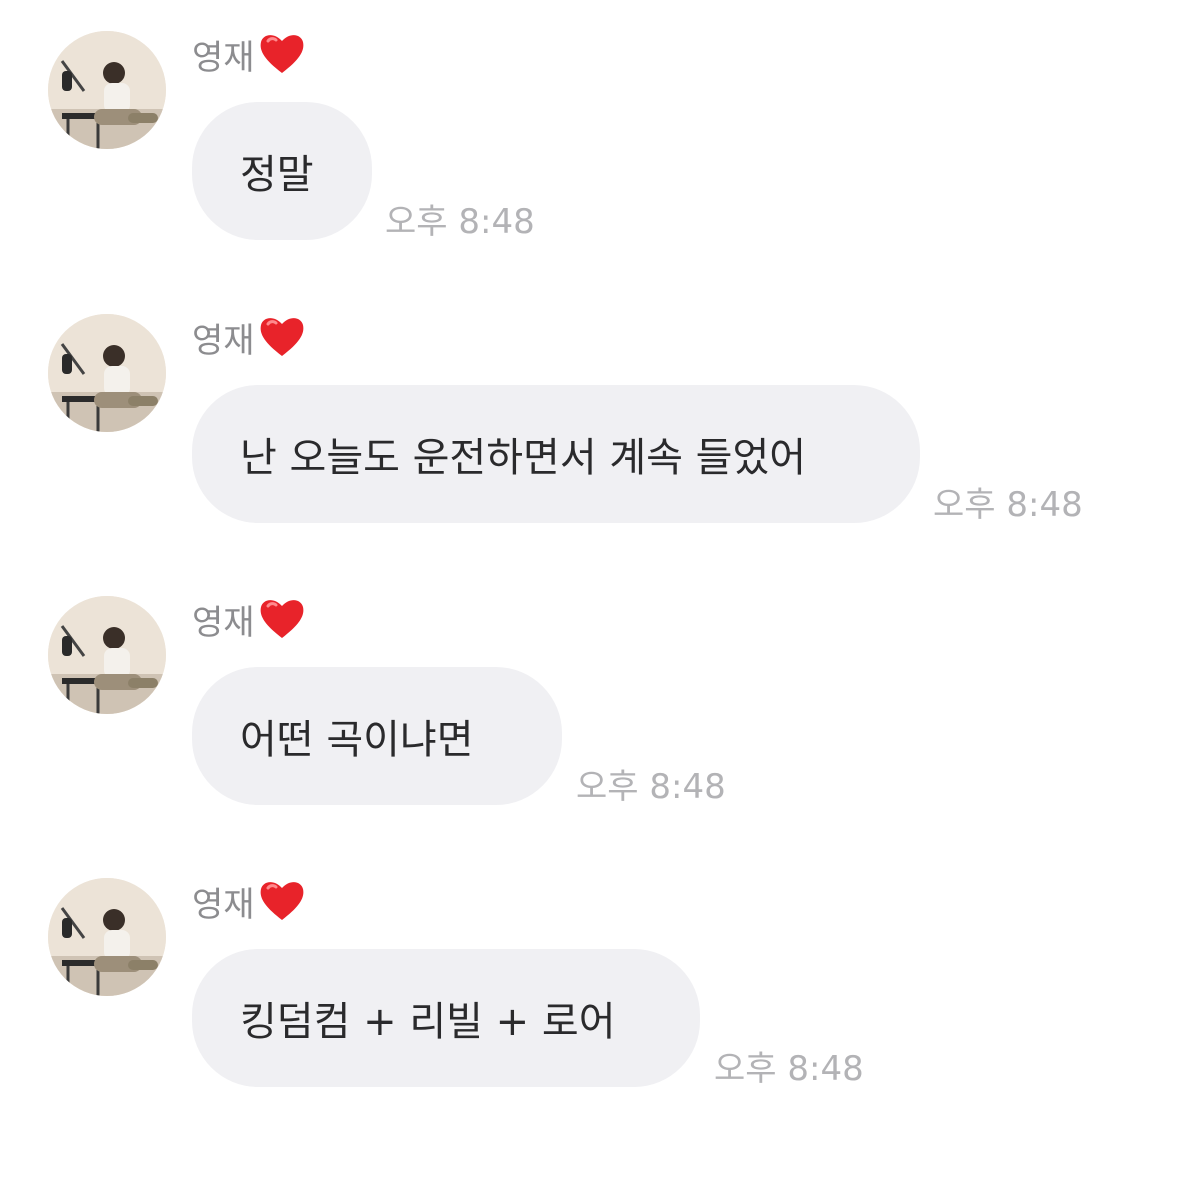 The height and width of the screenshot is (1191, 1179). I want to click on message-bubble: 난 오늘도 운전하면서 계속 들었어, so click(556, 454).